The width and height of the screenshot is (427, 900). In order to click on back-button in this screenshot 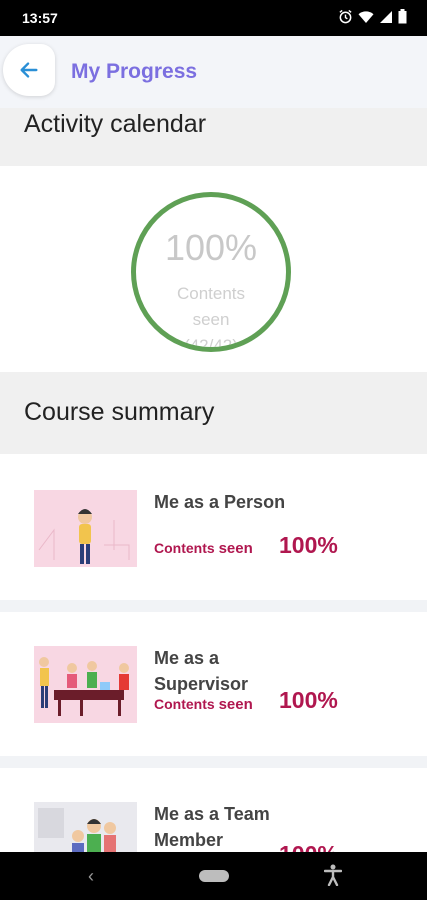, I will do `click(29, 70)`.